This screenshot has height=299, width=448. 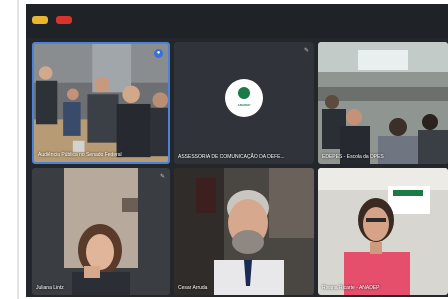 I want to click on participant-tile-cesar: Cesar Arruda, so click(x=244, y=231).